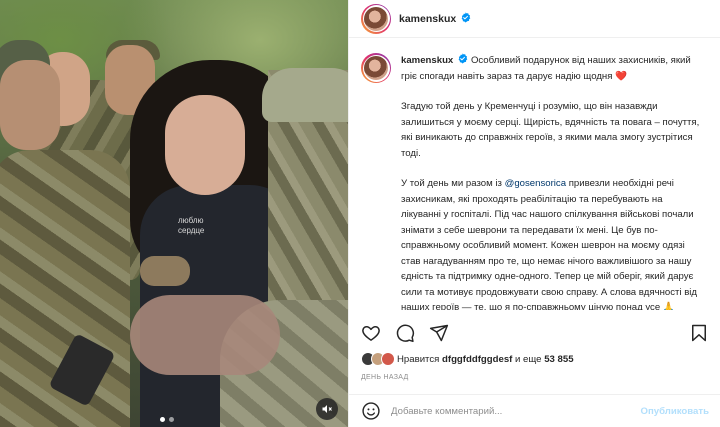 This screenshot has width=720, height=427. I want to click on header-username: kamenskux, so click(435, 18).